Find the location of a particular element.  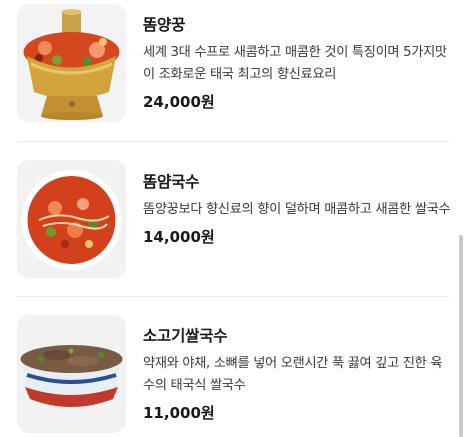

menu-item-name: 똠얌국수 is located at coordinates (171, 182).